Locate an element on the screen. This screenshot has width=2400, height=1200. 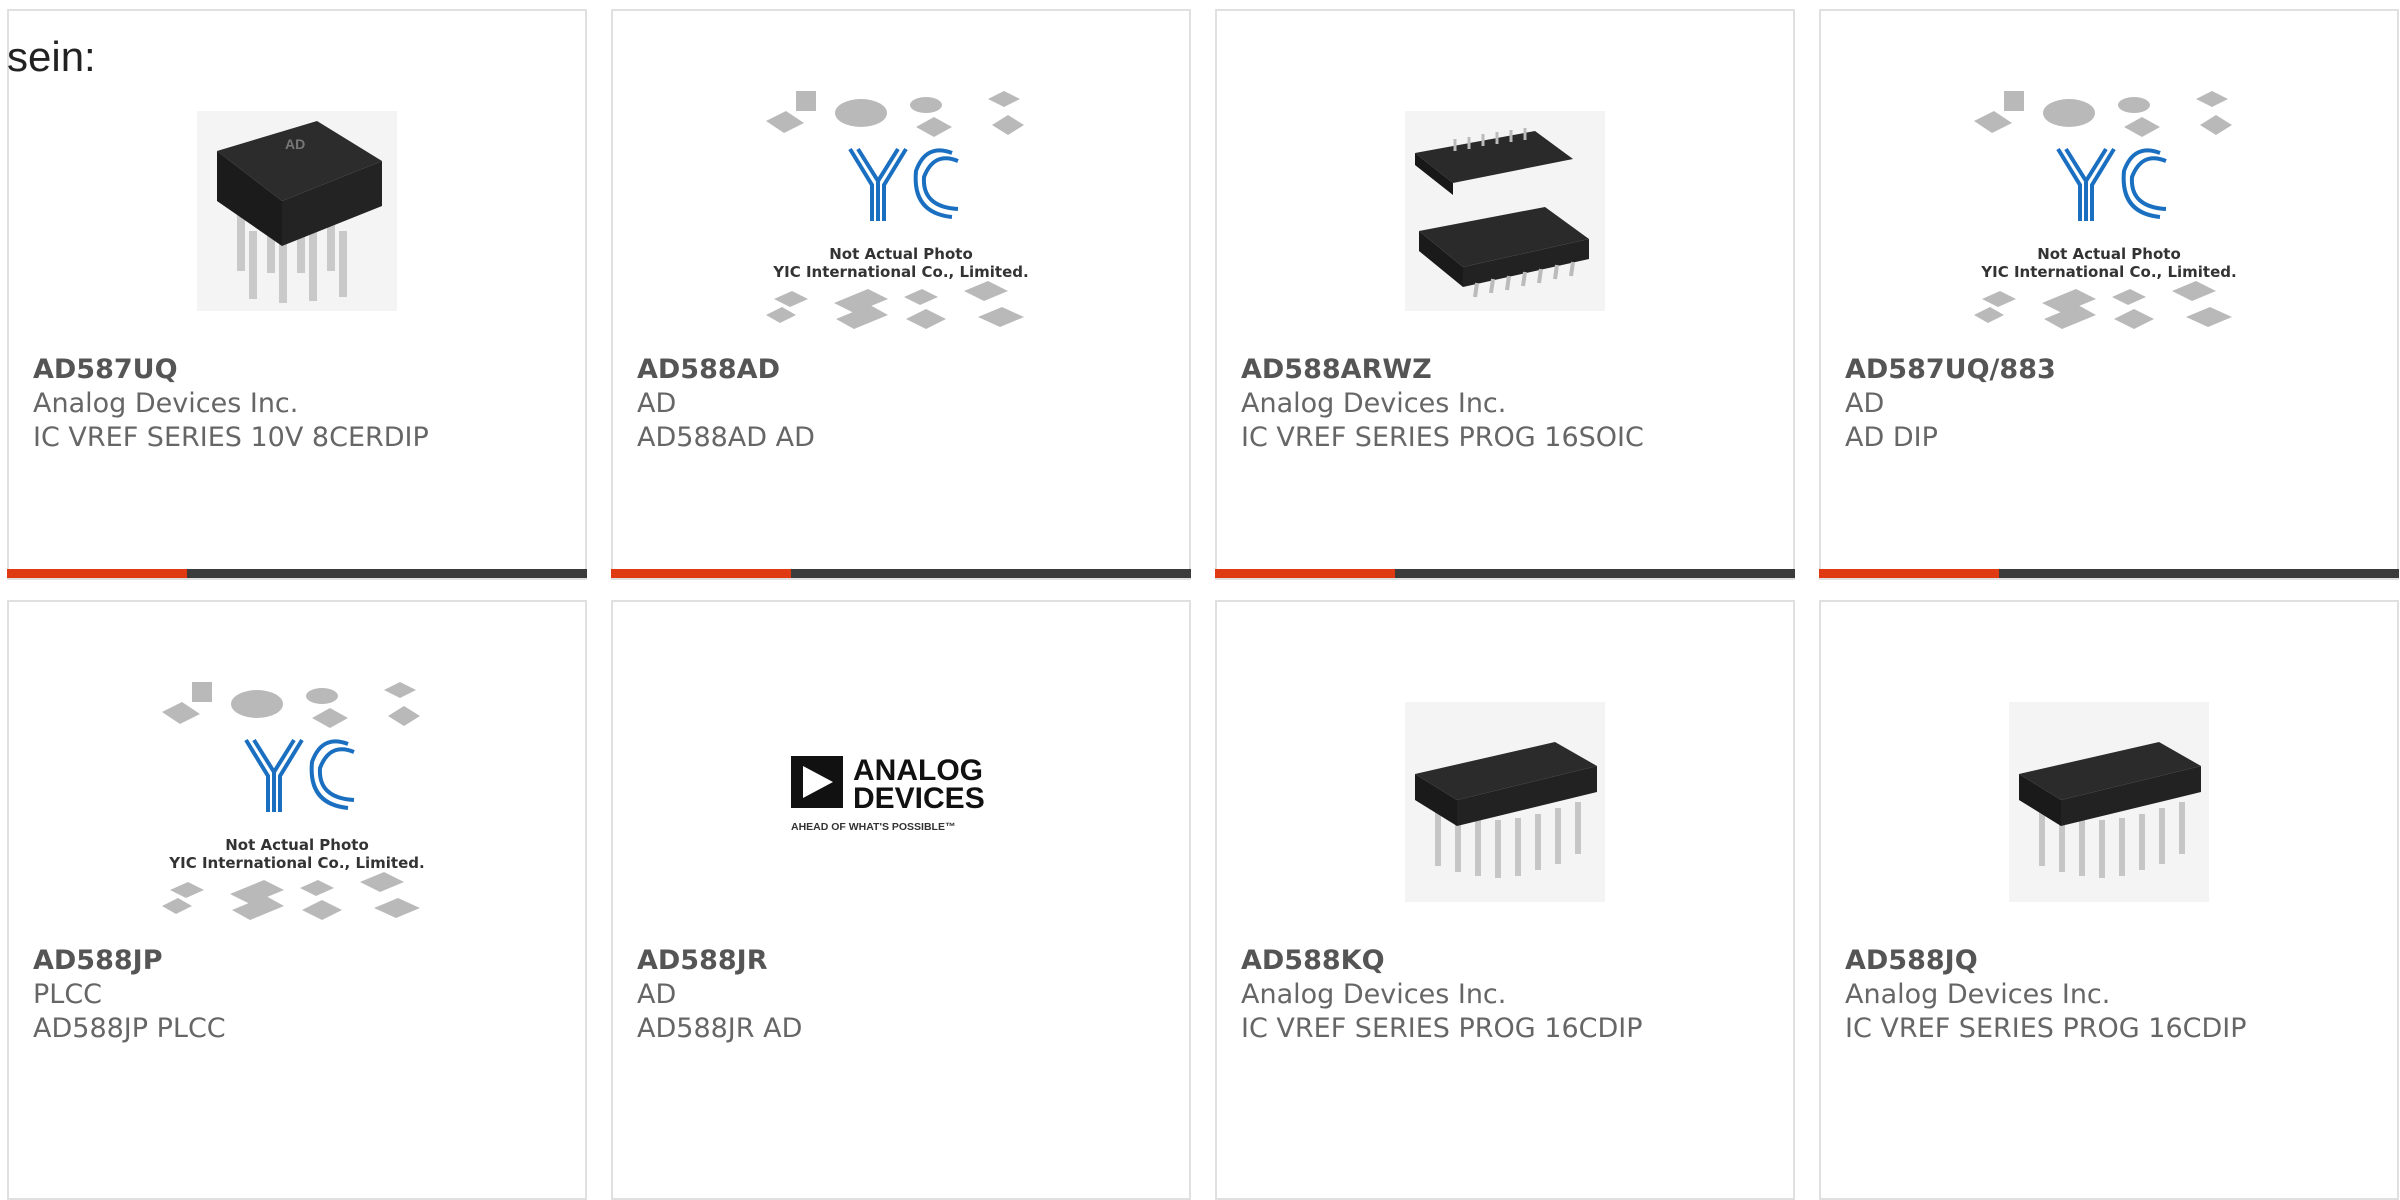
product-image: ANALOG DEVICES AHEAD OF WHAT'S POSSIBLE™ is located at coordinates (901, 802).